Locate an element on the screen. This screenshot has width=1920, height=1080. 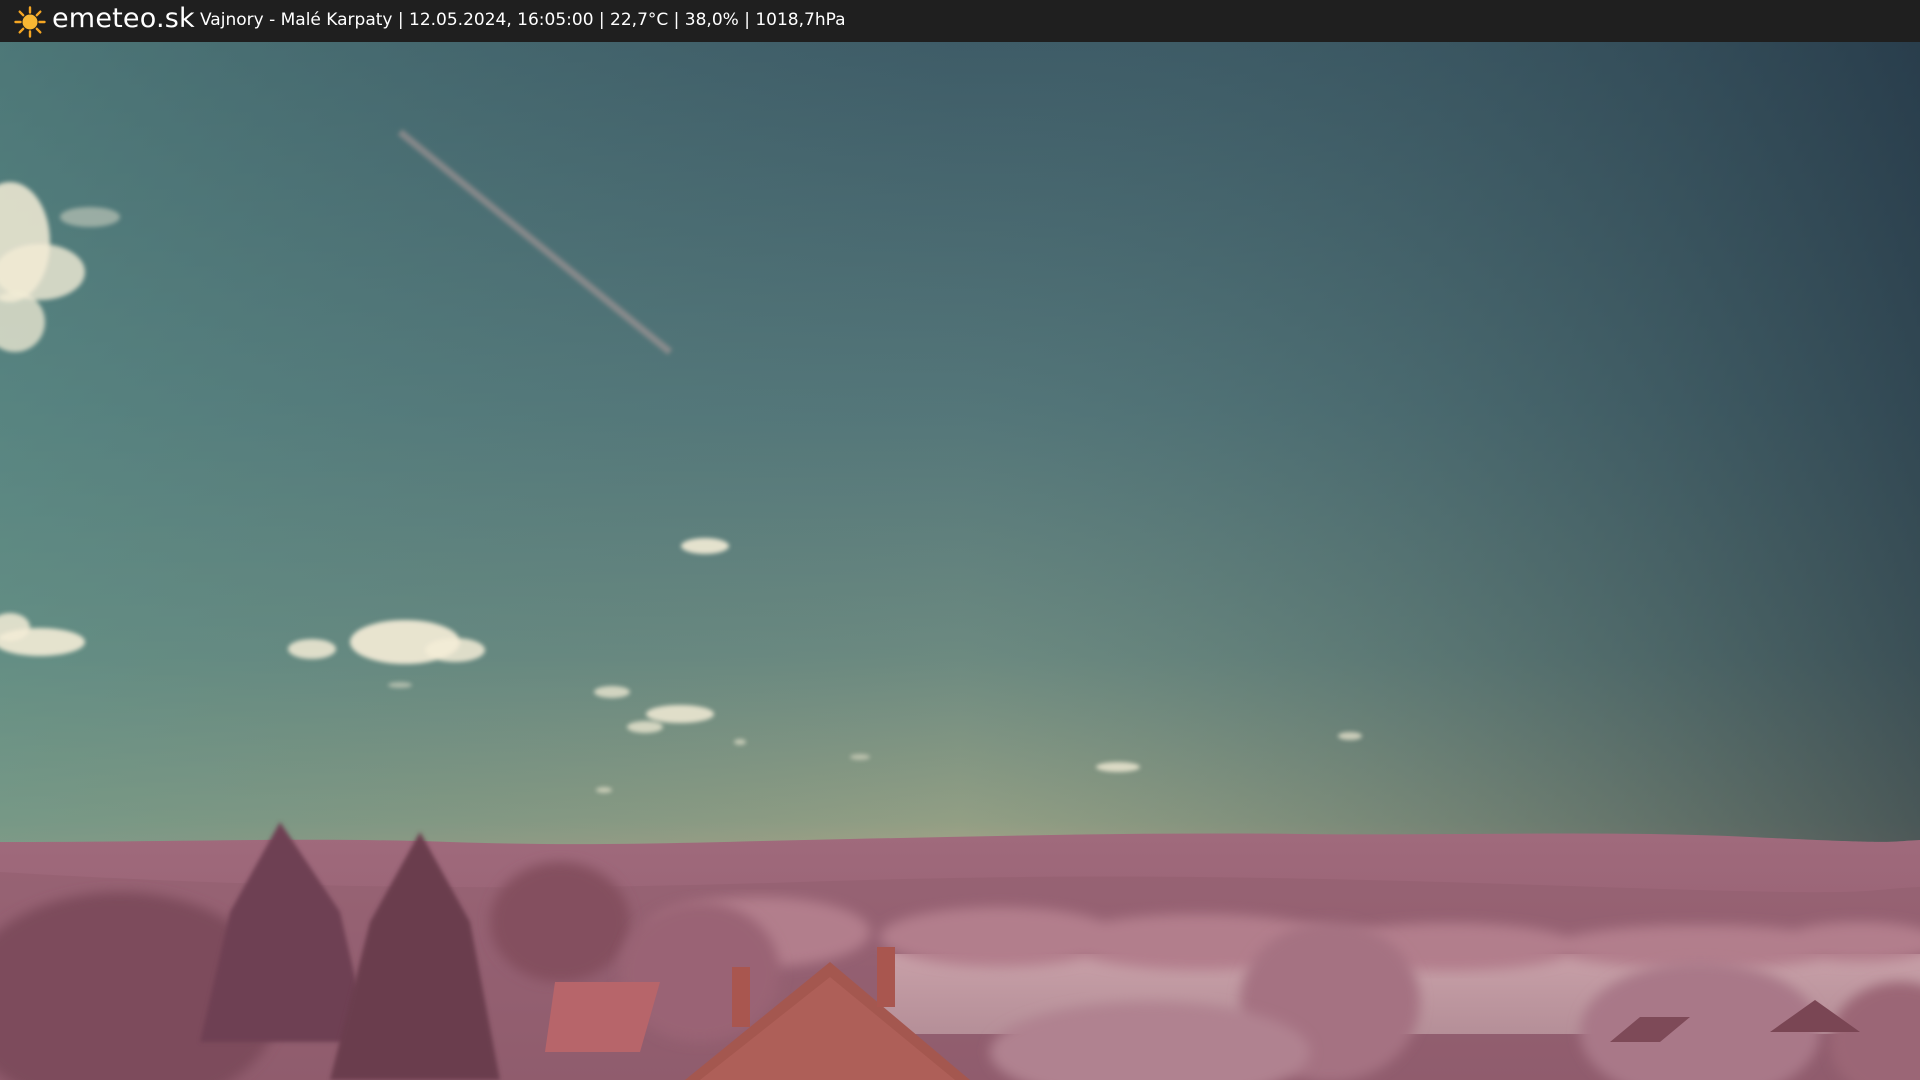
site-logo-text: emeteo.sk is located at coordinates (123, 18).